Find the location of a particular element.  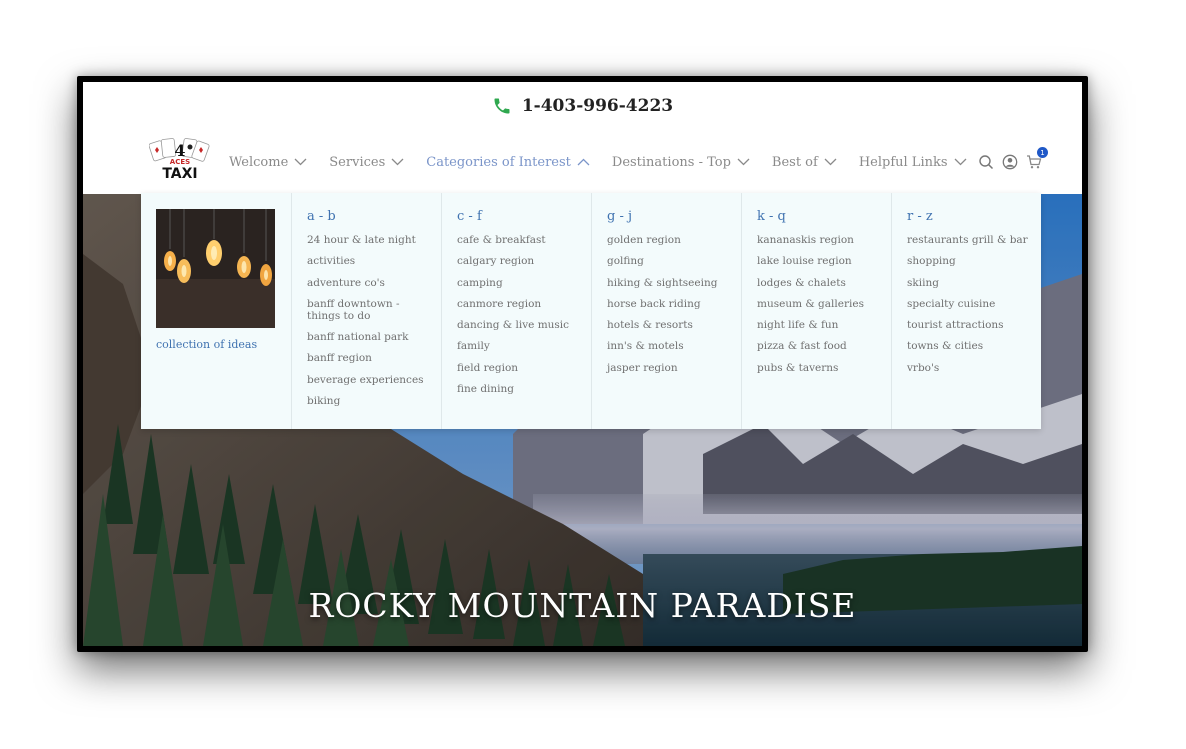

nav-actions: 1 is located at coordinates (1013, 162).